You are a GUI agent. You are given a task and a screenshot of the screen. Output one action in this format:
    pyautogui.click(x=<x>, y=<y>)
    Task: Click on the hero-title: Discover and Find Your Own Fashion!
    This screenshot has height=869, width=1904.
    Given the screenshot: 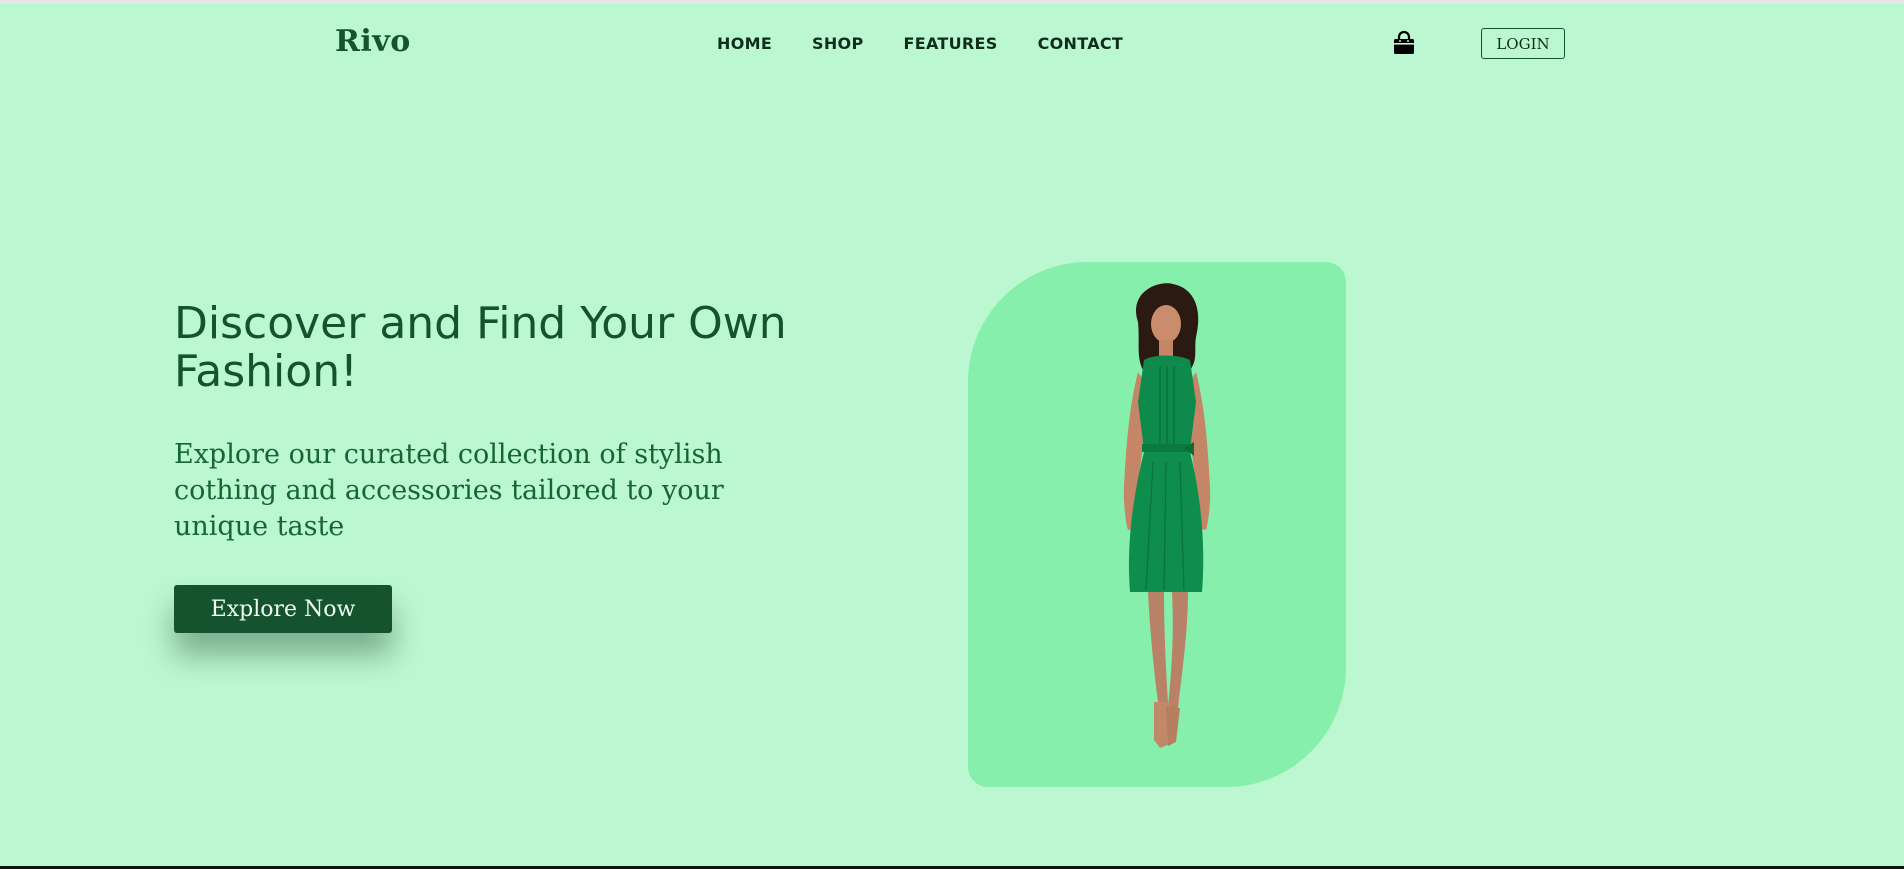 What is the action you would take?
    pyautogui.click(x=480, y=347)
    